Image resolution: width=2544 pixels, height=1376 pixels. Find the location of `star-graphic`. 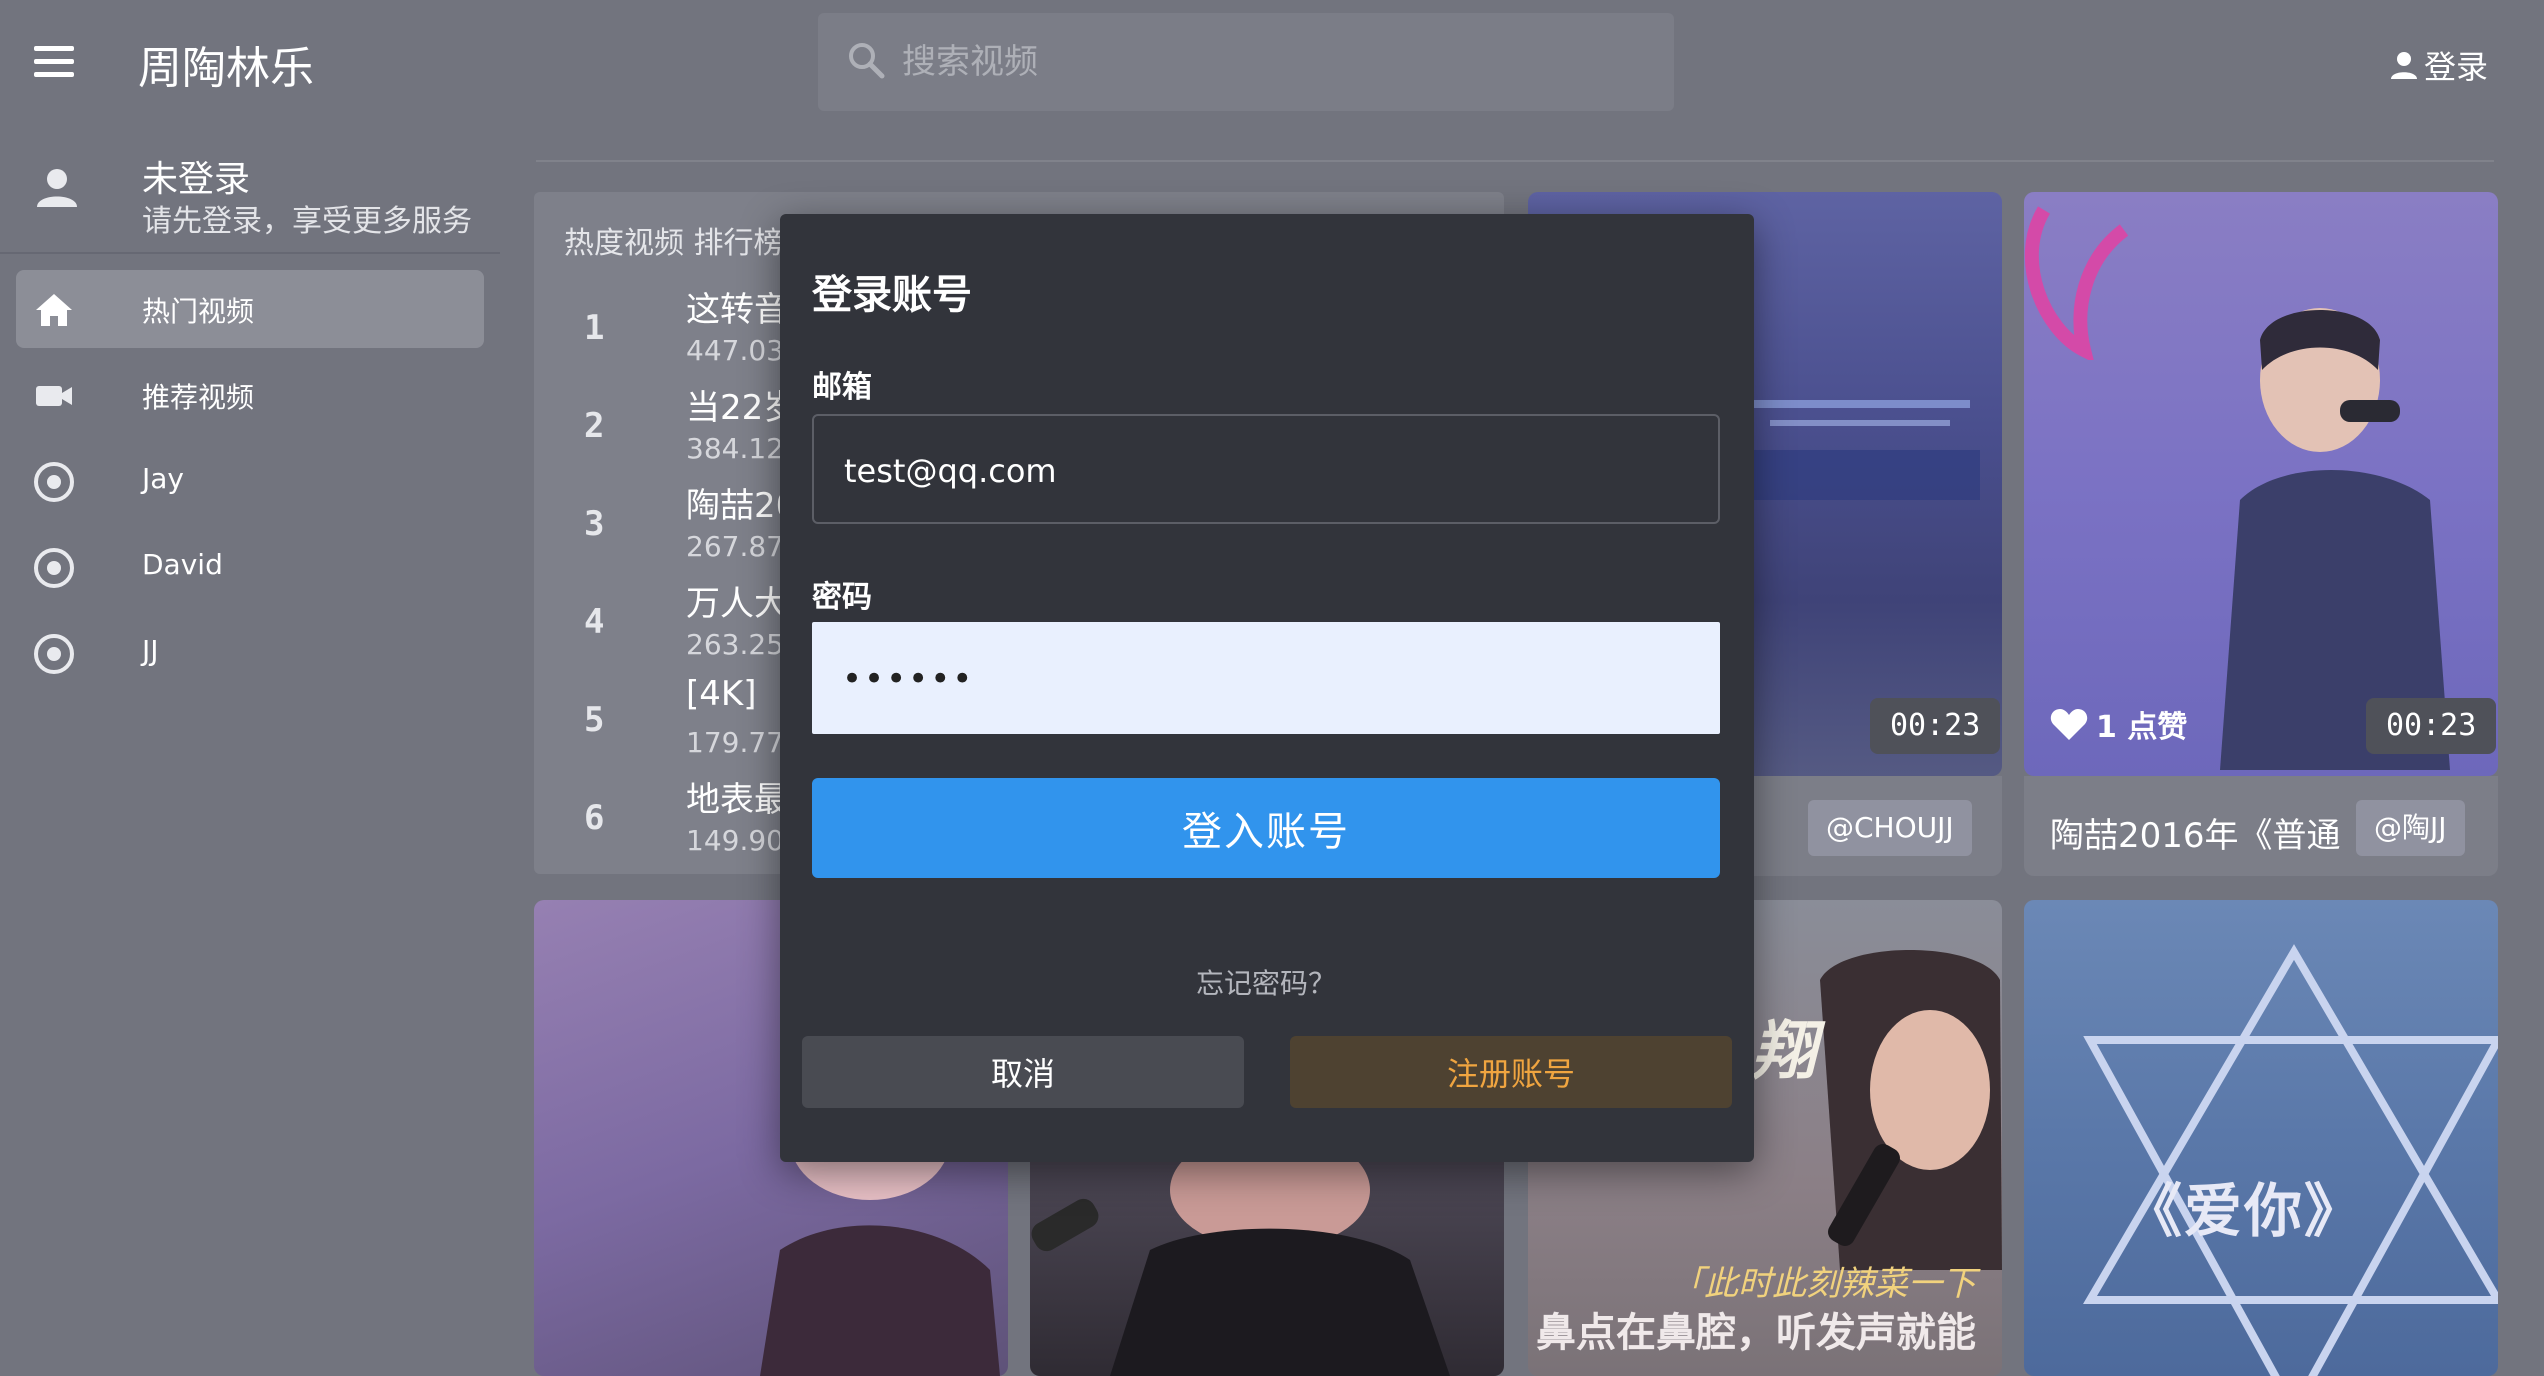

star-graphic is located at coordinates (2290, 1160).